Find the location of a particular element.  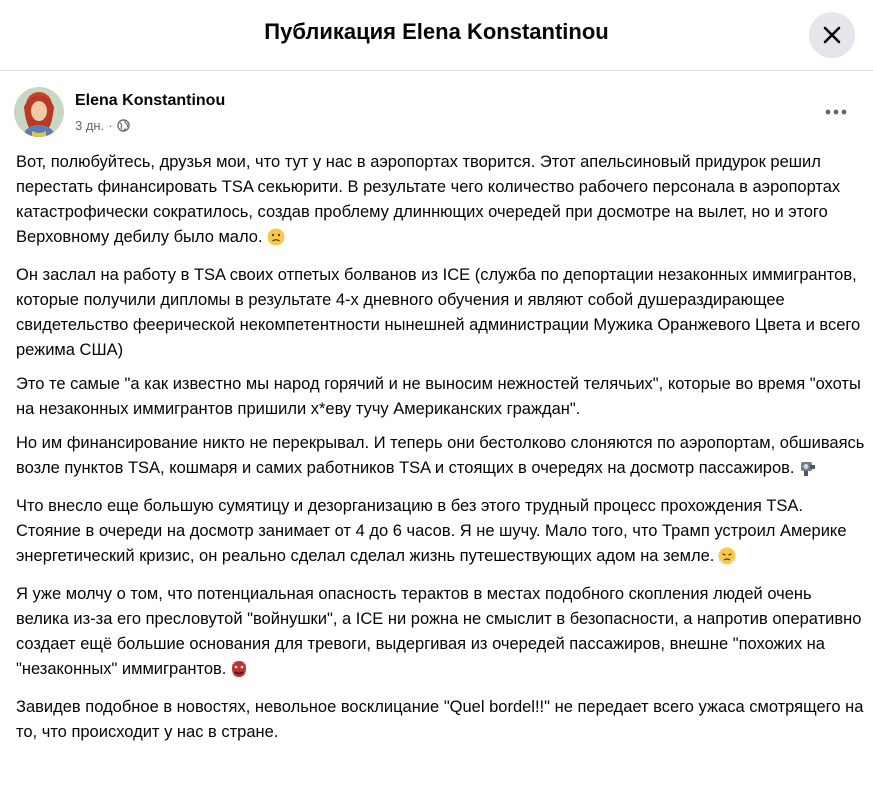

worried-face-emoji is located at coordinates (276, 241).